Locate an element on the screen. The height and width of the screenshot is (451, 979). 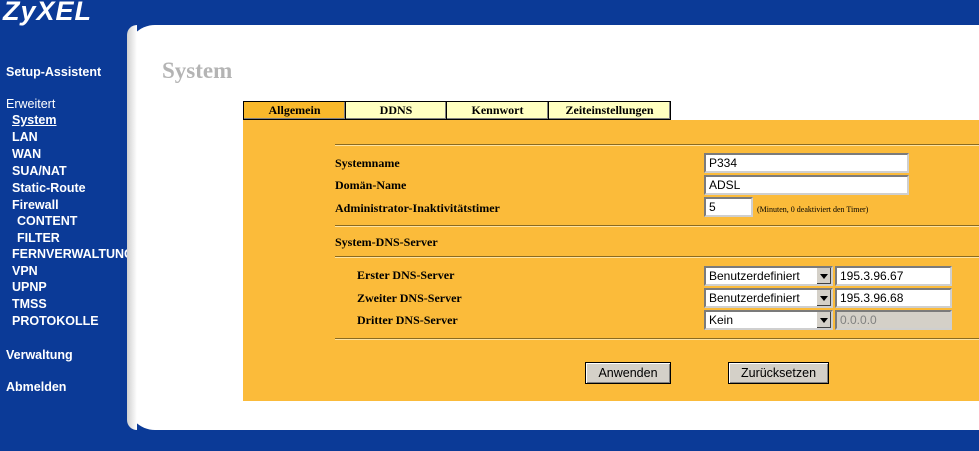
dns3-mode-select: Kein is located at coordinates (768, 320).